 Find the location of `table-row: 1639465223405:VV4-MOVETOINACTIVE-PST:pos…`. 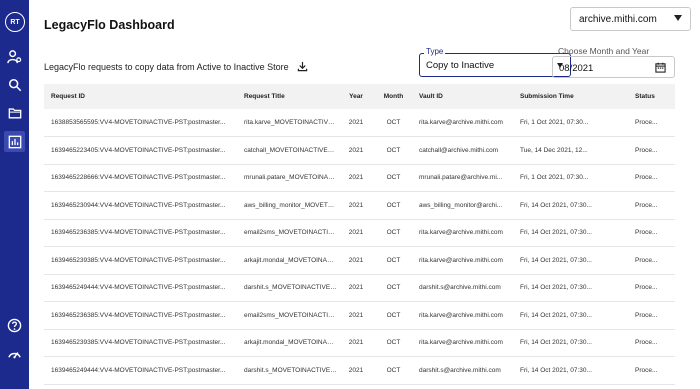

table-row: 1639465223405:VV4-MOVETOINACTIVE-PST:pos… is located at coordinates (359, 150).